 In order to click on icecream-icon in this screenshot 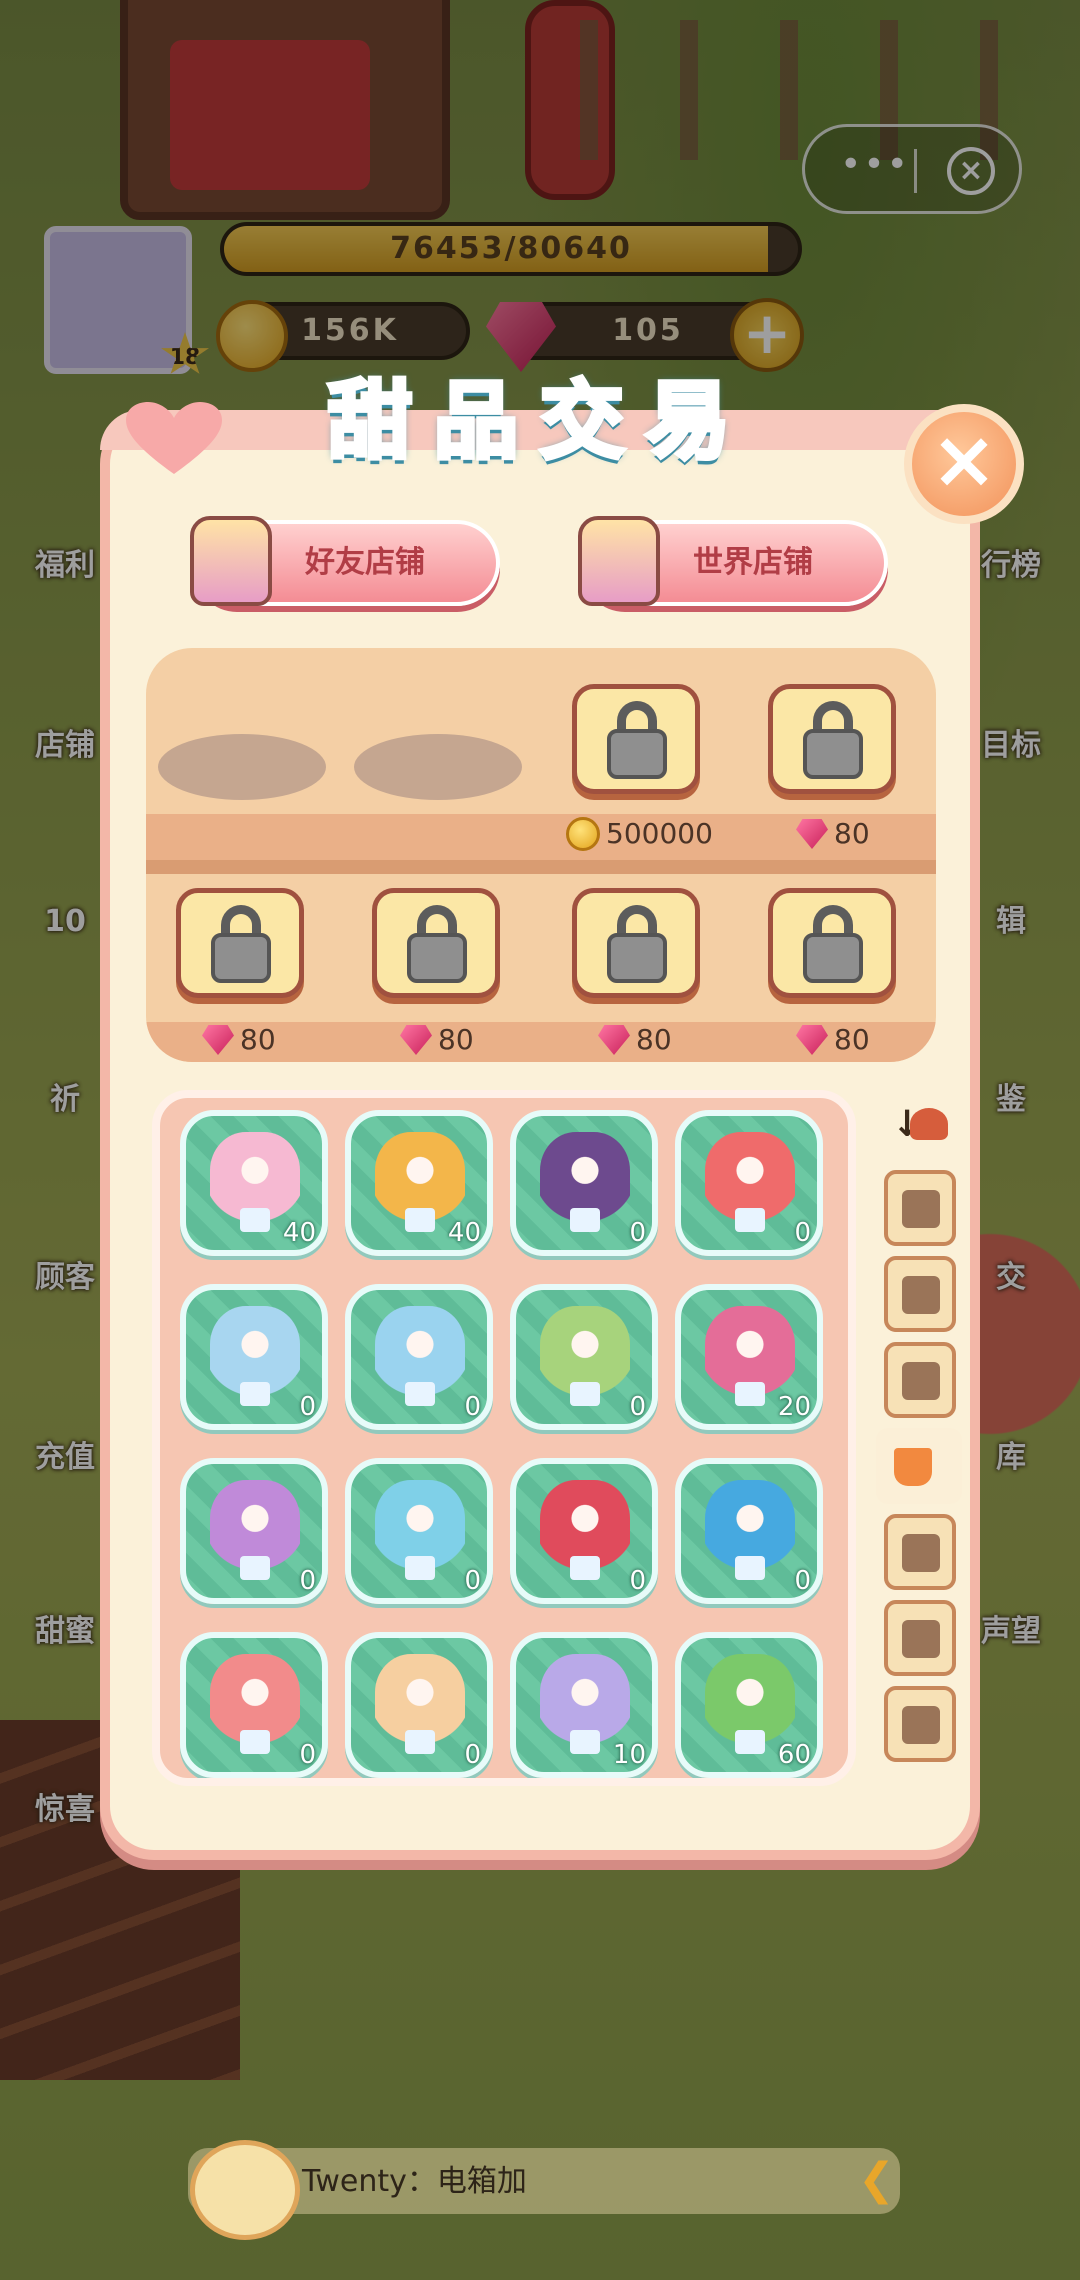, I will do `click(921, 1553)`.